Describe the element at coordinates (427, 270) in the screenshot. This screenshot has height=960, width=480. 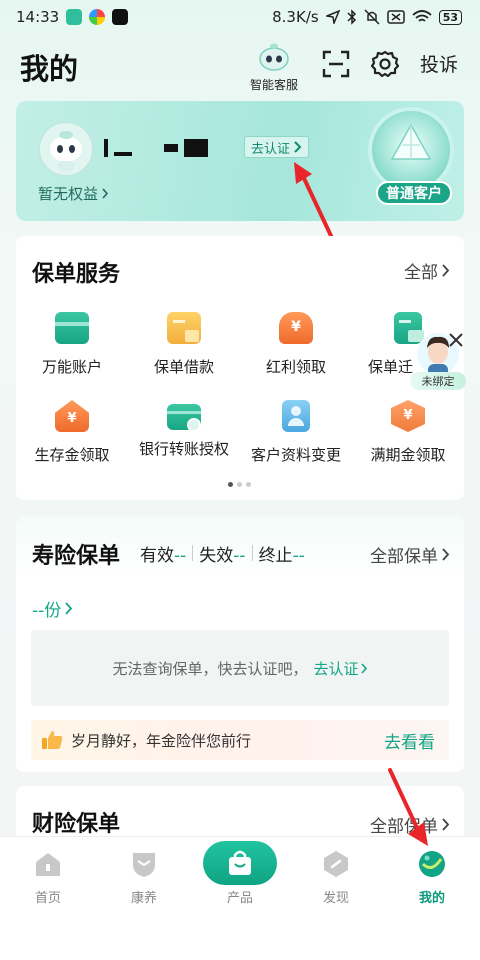
I see `policy-service-more-button: 全部` at that location.